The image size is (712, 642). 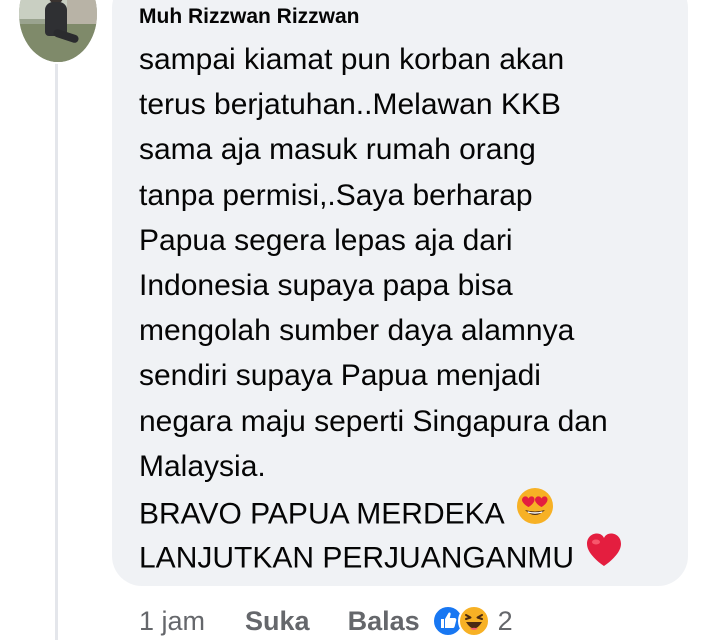 I want to click on comment-line: sama aja masuk rumah orang, so click(x=337, y=150).